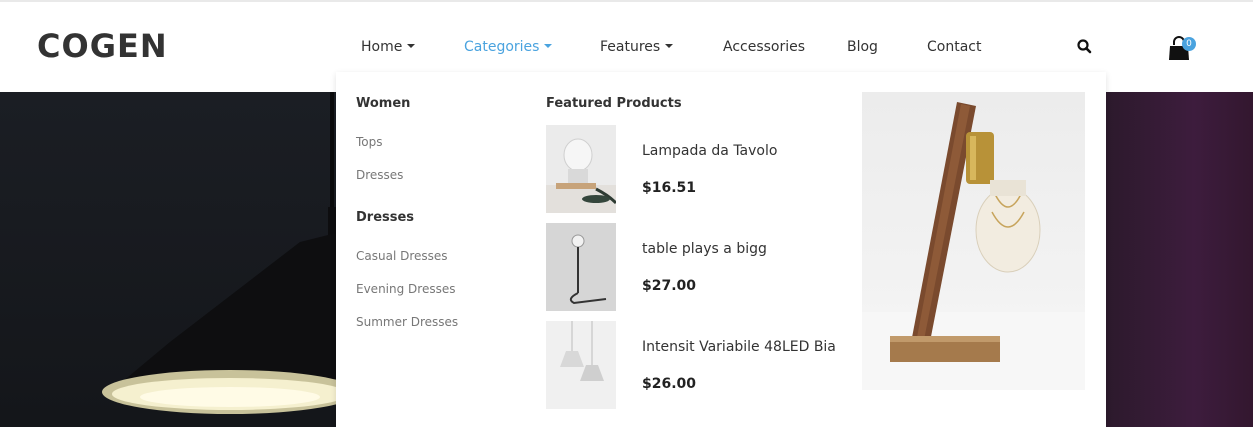 This screenshot has width=1253, height=427. I want to click on pendant-lamp-image, so click(221, 253).